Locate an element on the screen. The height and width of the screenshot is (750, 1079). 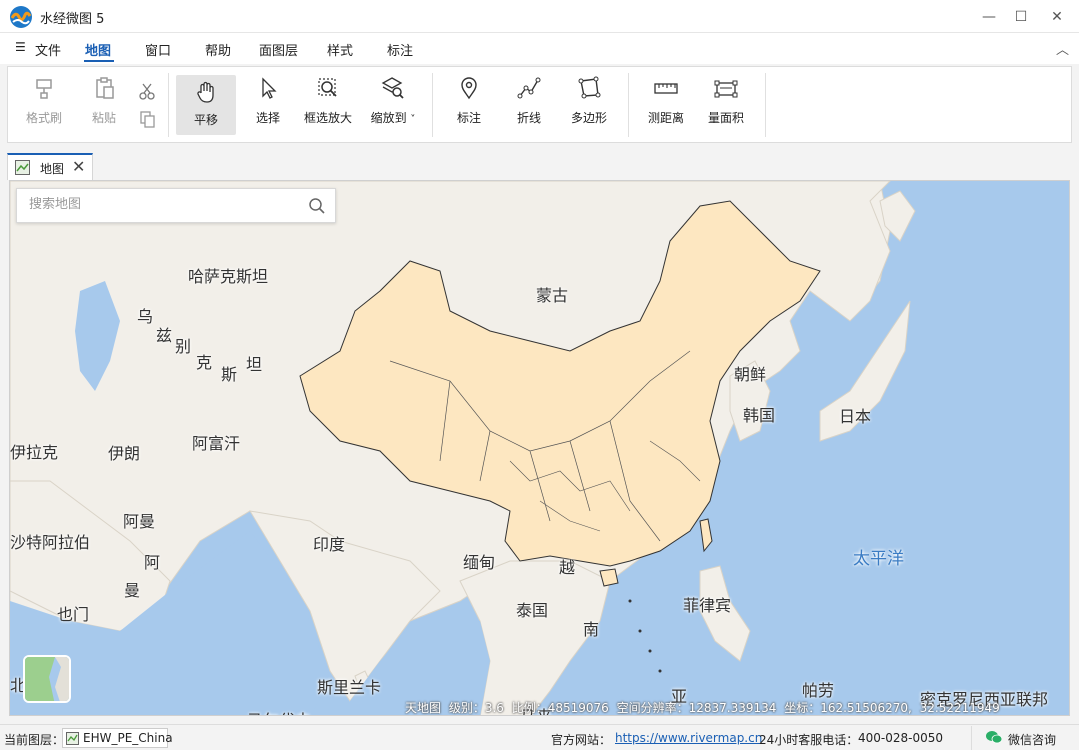
tab-map: 地图 ✕ is located at coordinates (50, 166).